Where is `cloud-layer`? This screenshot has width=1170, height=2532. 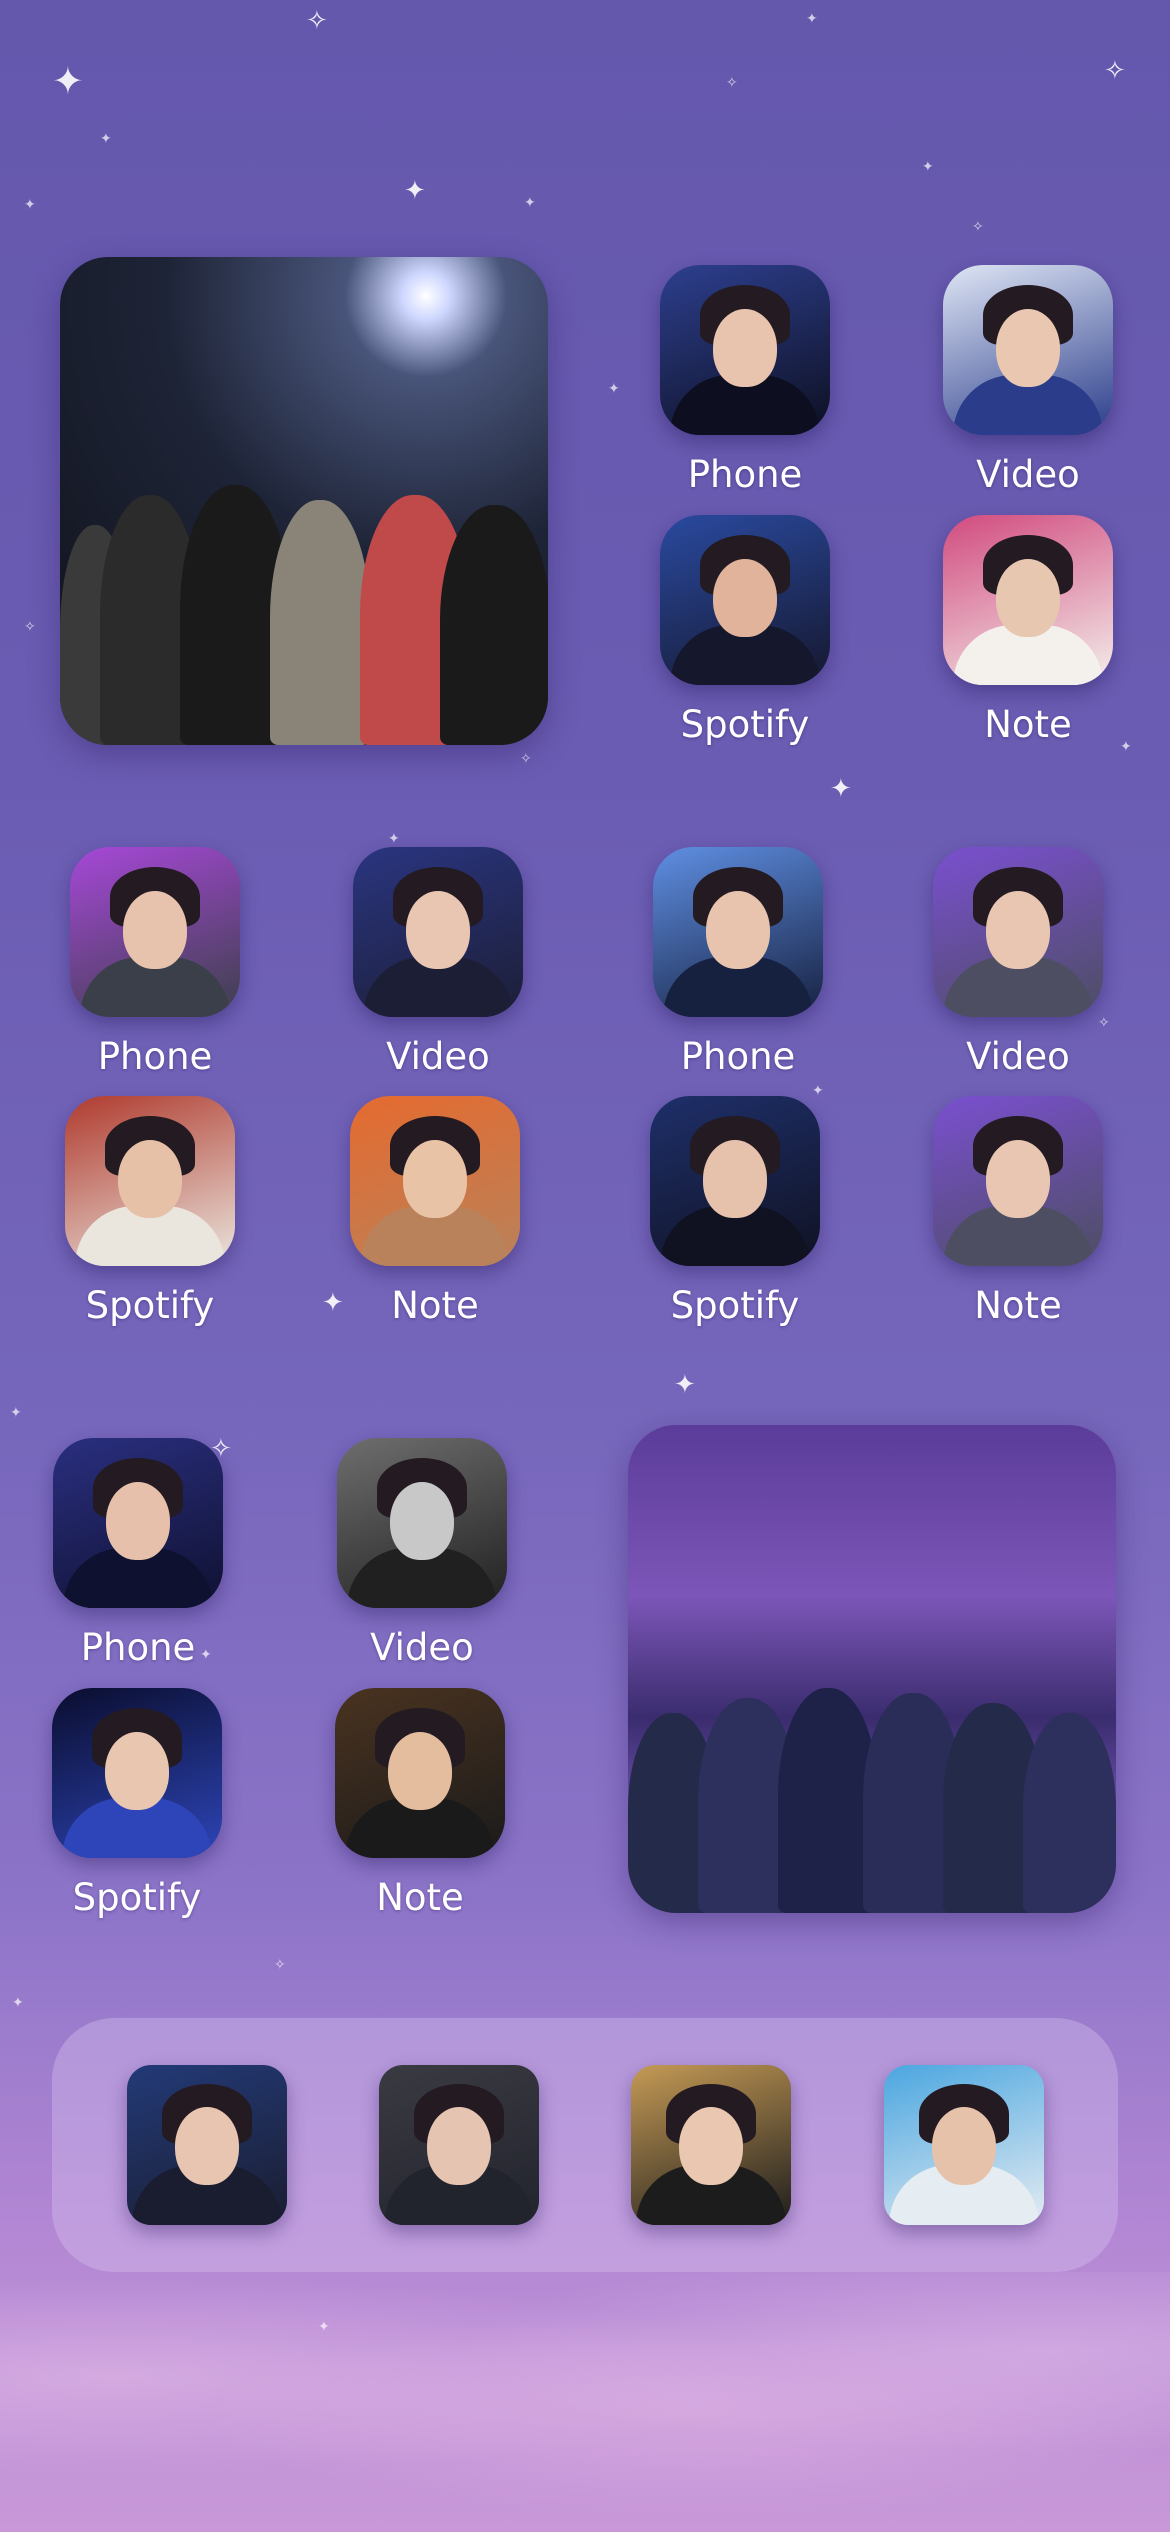
cloud-layer is located at coordinates (585, 2402).